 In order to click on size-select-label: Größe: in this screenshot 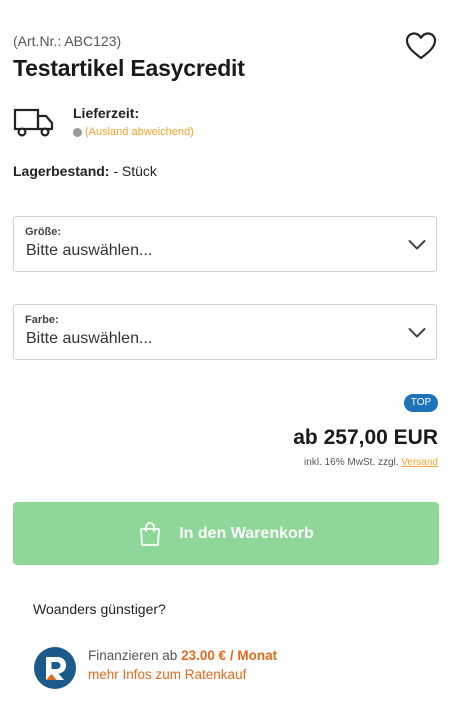, I will do `click(43, 232)`.